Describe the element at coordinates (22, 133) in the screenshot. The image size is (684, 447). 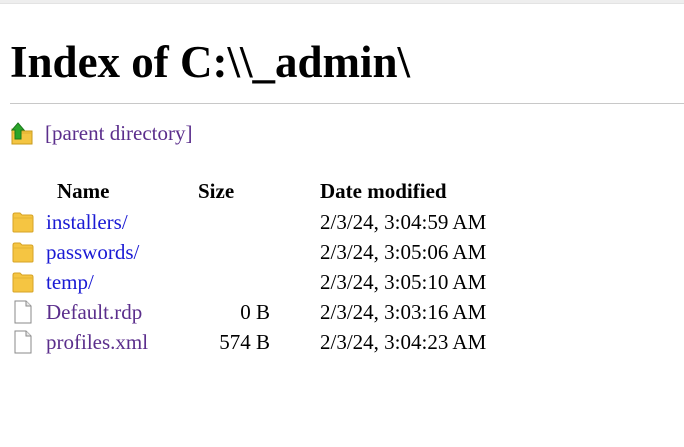
I see `parent-directory-icon` at that location.